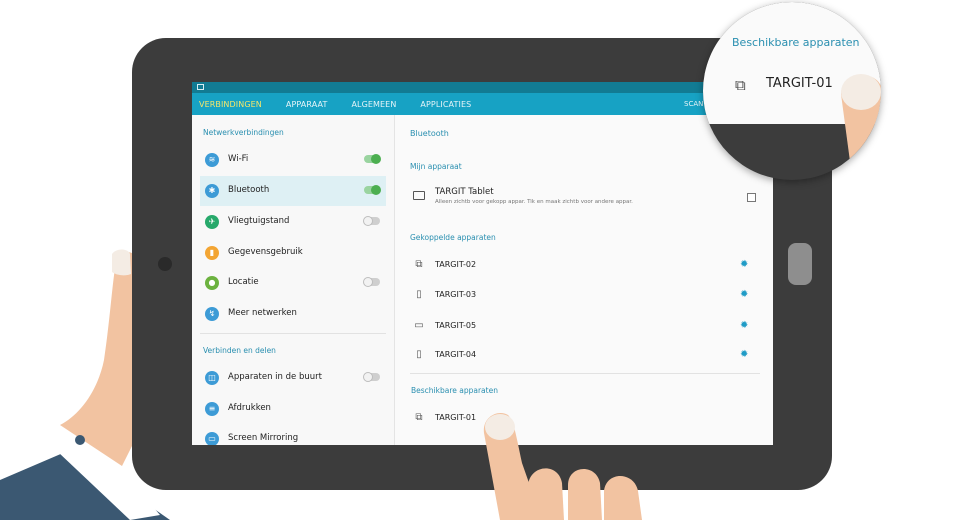 The height and width of the screenshot is (520, 960). I want to click on scan-button: SCAN, so click(693, 104).